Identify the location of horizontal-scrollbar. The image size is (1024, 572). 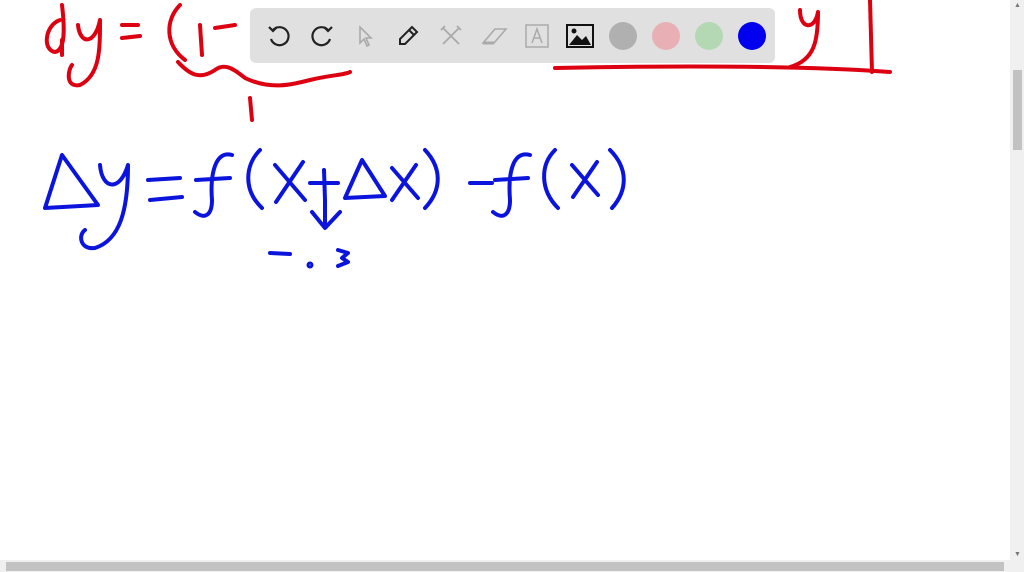
(512, 566).